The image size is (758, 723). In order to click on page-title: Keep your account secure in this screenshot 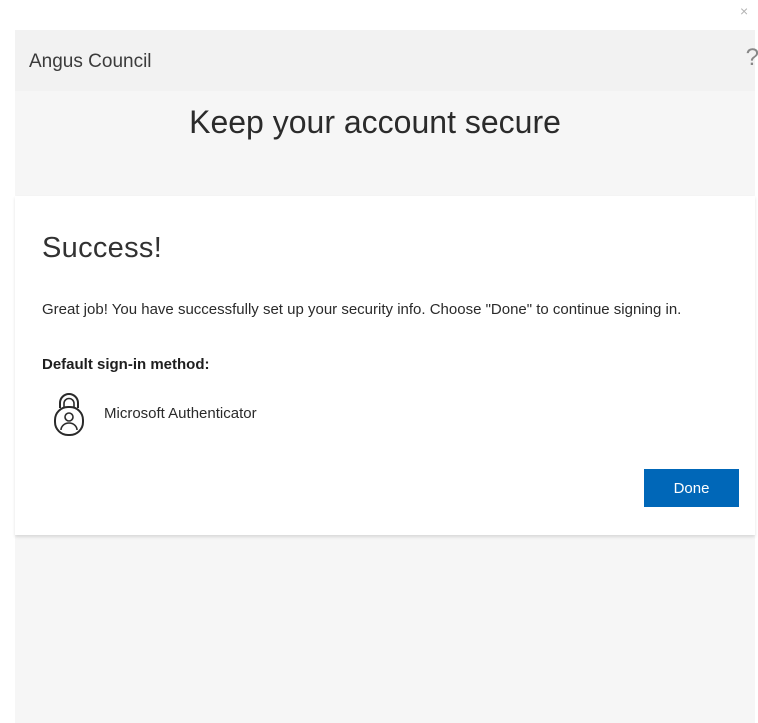, I will do `click(375, 122)`.